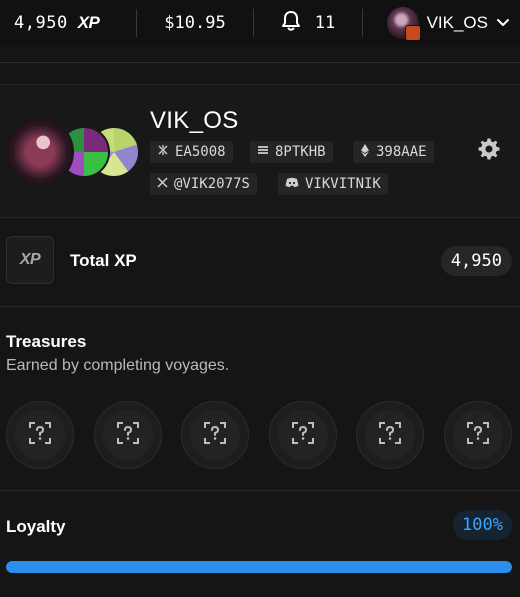  Describe the element at coordinates (308, 23) in the screenshot. I see `notifications-button: 11` at that location.